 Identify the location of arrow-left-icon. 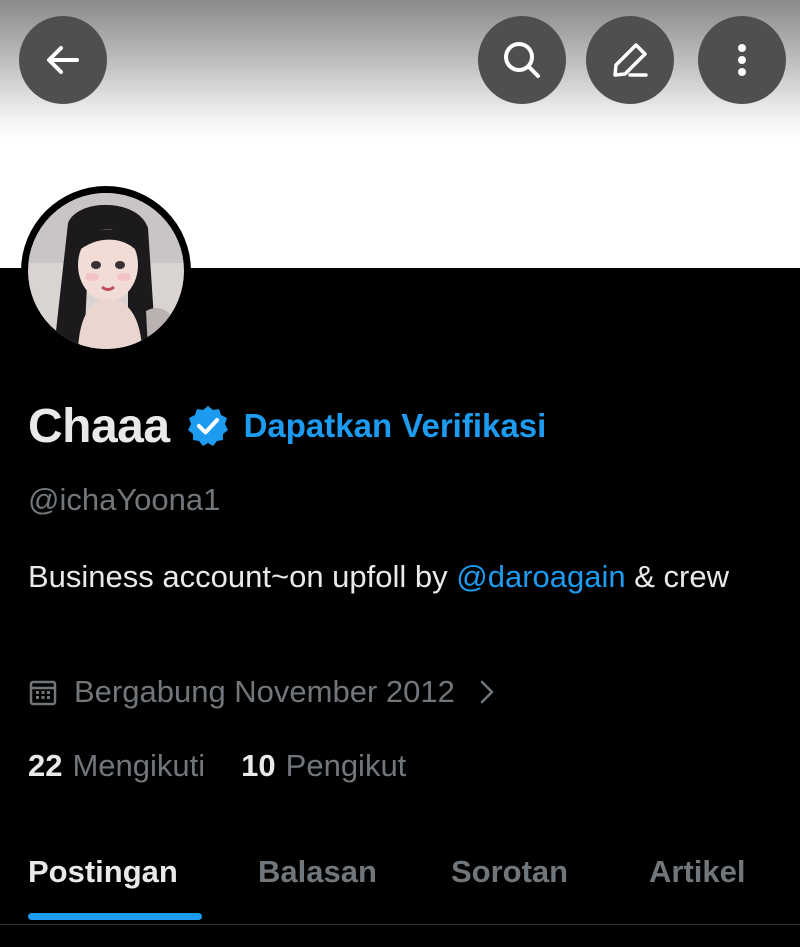
(63, 60).